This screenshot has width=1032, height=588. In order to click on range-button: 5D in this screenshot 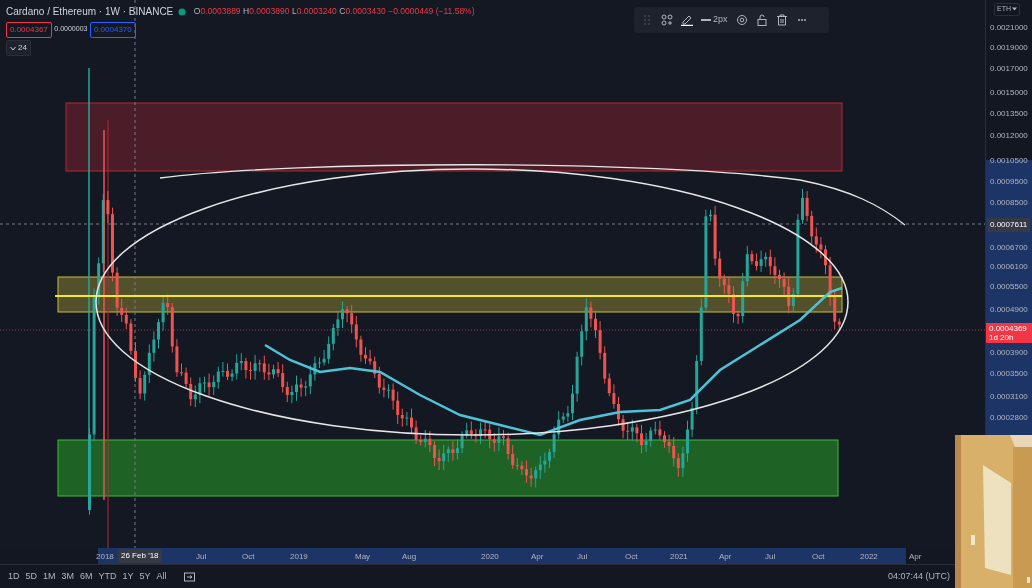, I will do `click(31, 576)`.